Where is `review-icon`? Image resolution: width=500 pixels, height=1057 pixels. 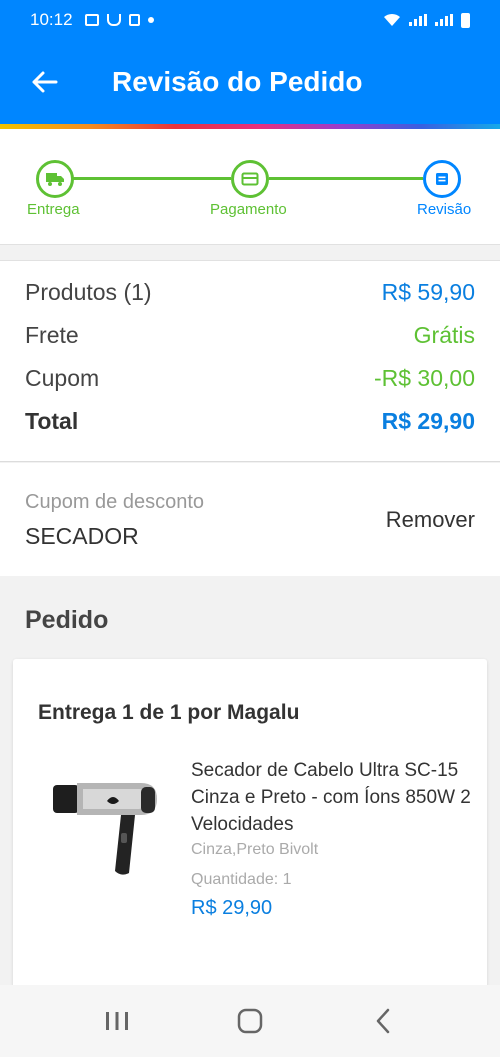
review-icon is located at coordinates (442, 179).